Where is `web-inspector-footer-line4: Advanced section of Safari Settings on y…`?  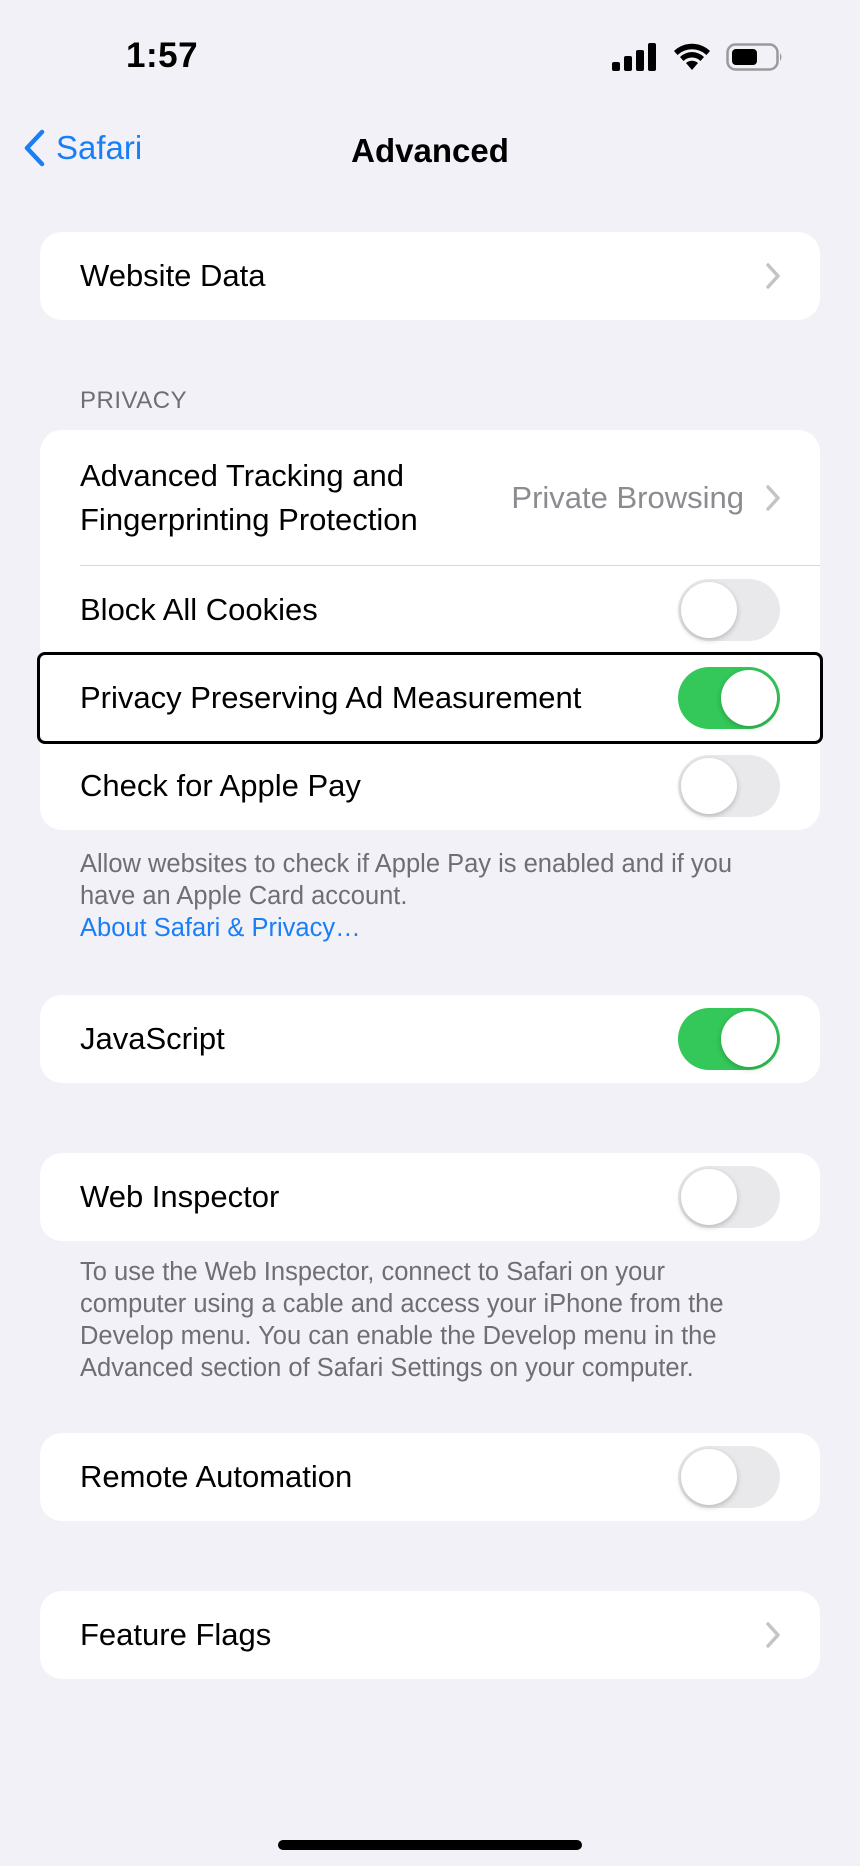 web-inspector-footer-line4: Advanced section of Safari Settings on y… is located at coordinates (387, 1368).